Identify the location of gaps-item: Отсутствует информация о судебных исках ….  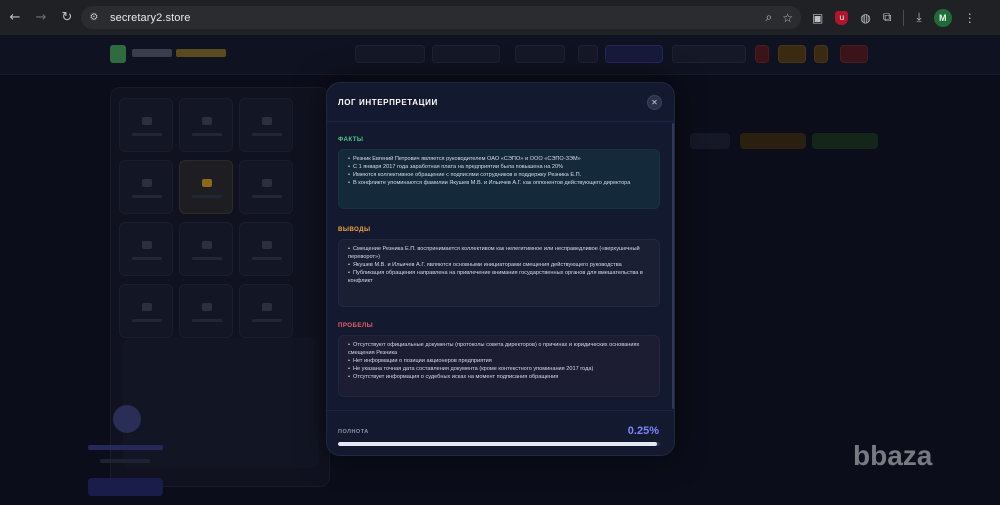
(499, 377).